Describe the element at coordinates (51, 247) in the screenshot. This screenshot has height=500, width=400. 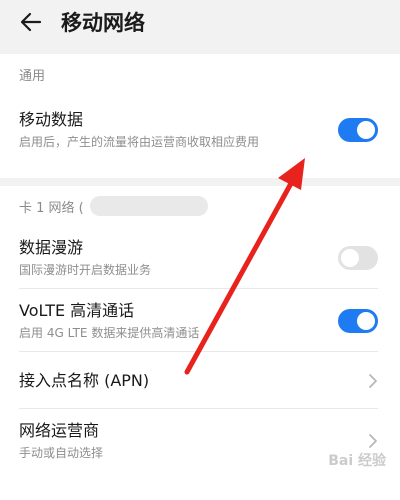
I see `data-roaming-title: 数据漫游` at that location.